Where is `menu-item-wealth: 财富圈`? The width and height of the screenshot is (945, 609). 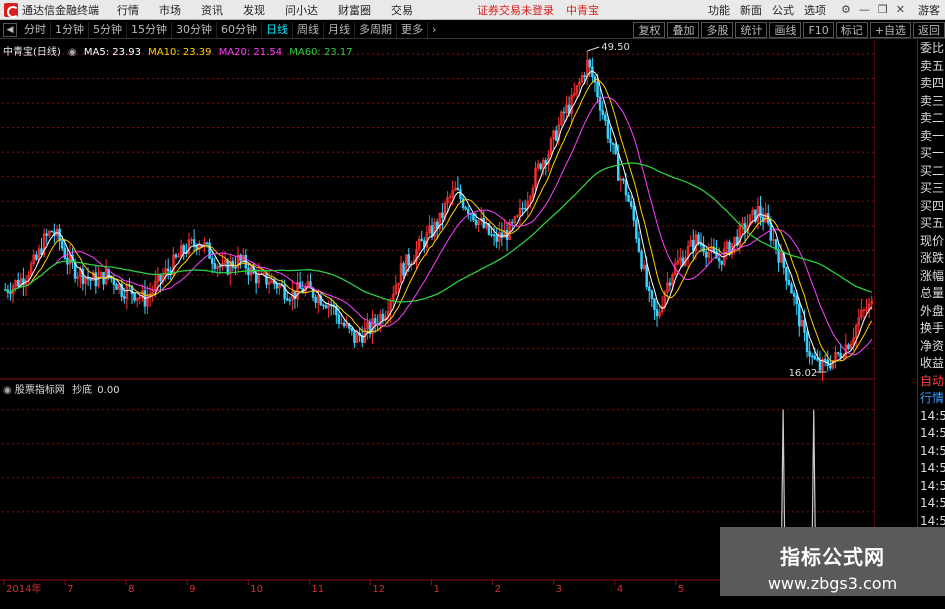
menu-item-wealth: 财富圈 is located at coordinates (354, 10).